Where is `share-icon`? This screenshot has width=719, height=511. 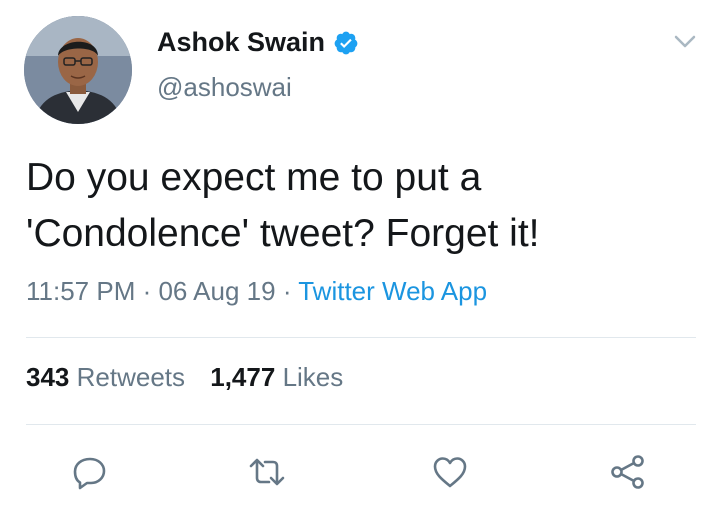
share-icon is located at coordinates (628, 472).